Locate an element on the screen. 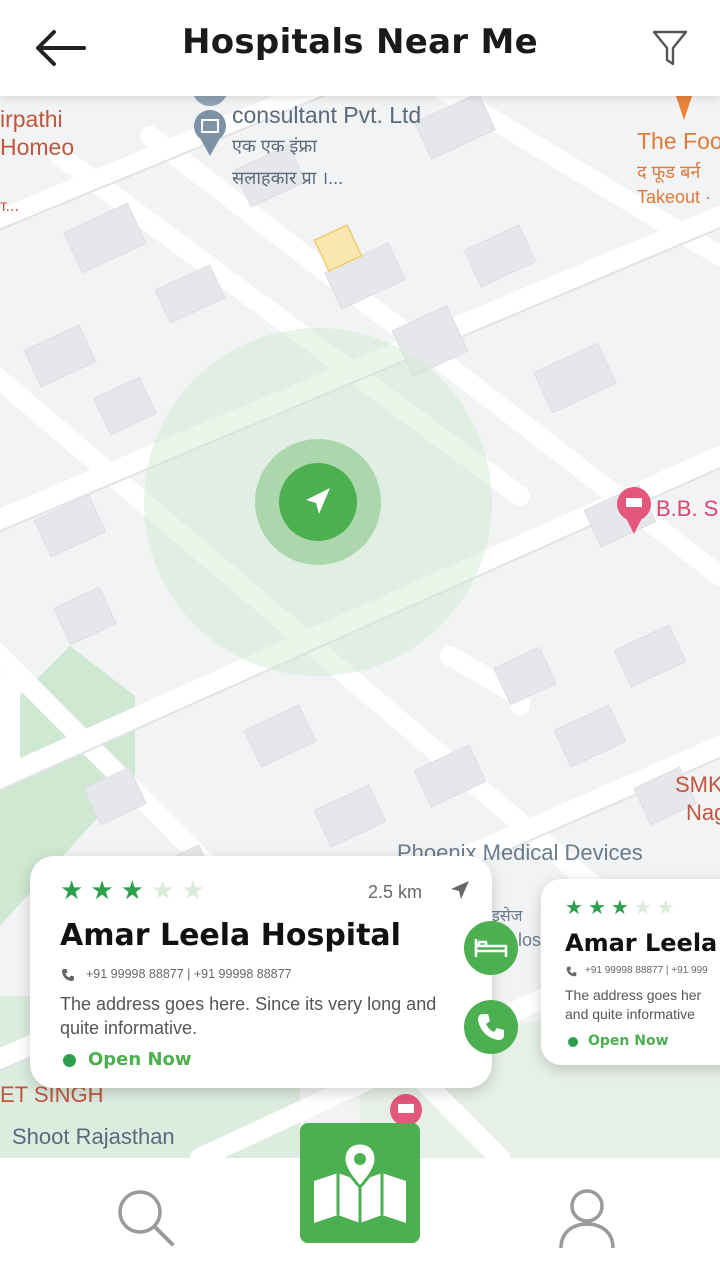 The width and height of the screenshot is (720, 1280). distance-text: 2.5 km is located at coordinates (395, 892).